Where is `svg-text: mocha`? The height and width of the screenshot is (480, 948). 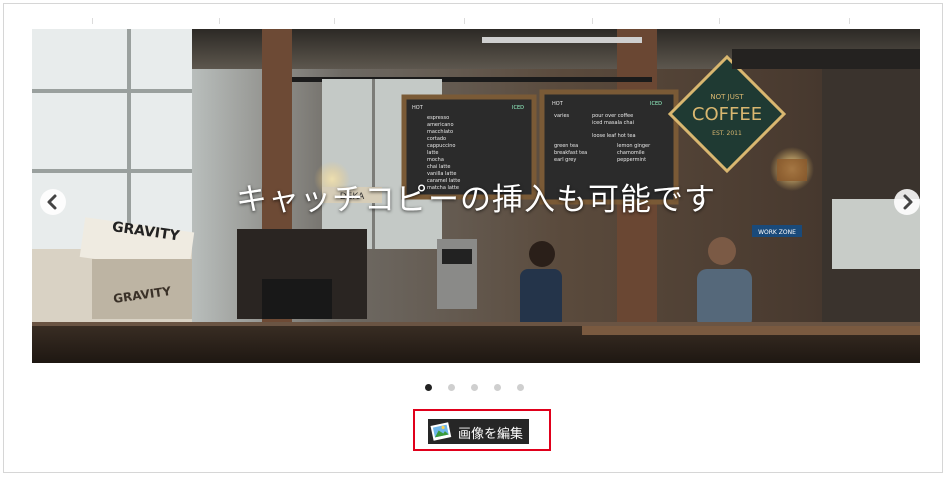 svg-text: mocha is located at coordinates (435, 160).